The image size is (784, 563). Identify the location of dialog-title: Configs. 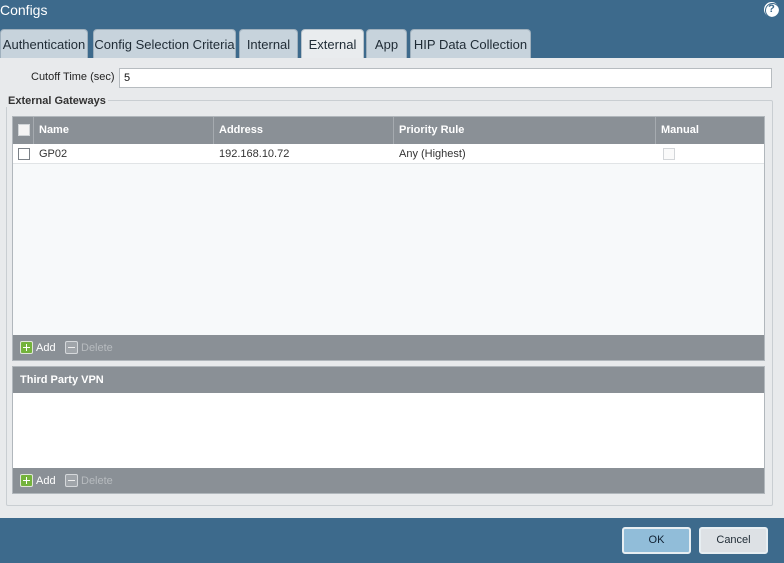
(24, 10).